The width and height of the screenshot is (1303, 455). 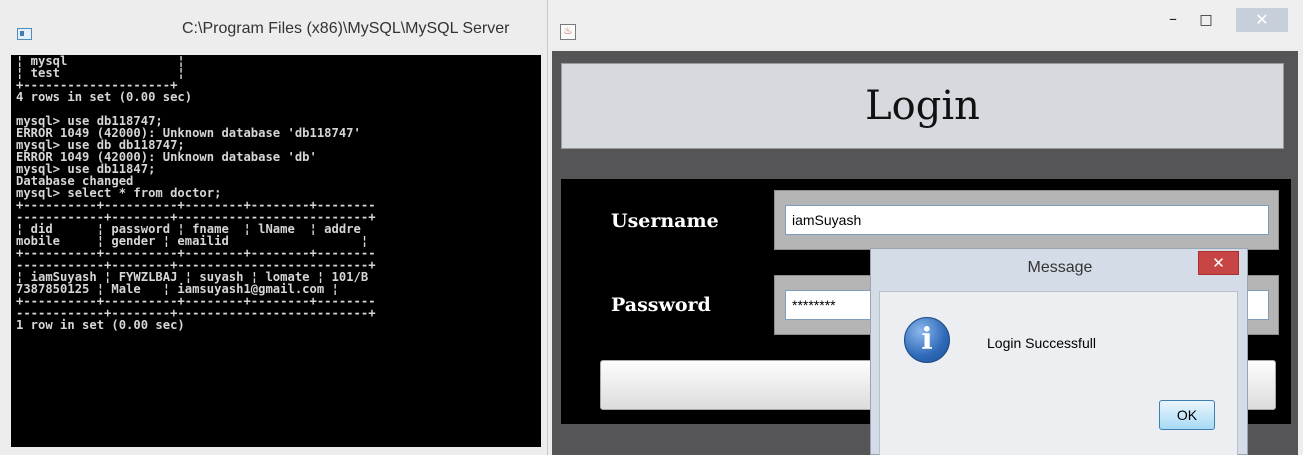 I want to click on maximize-button: □, so click(x=1206, y=20).